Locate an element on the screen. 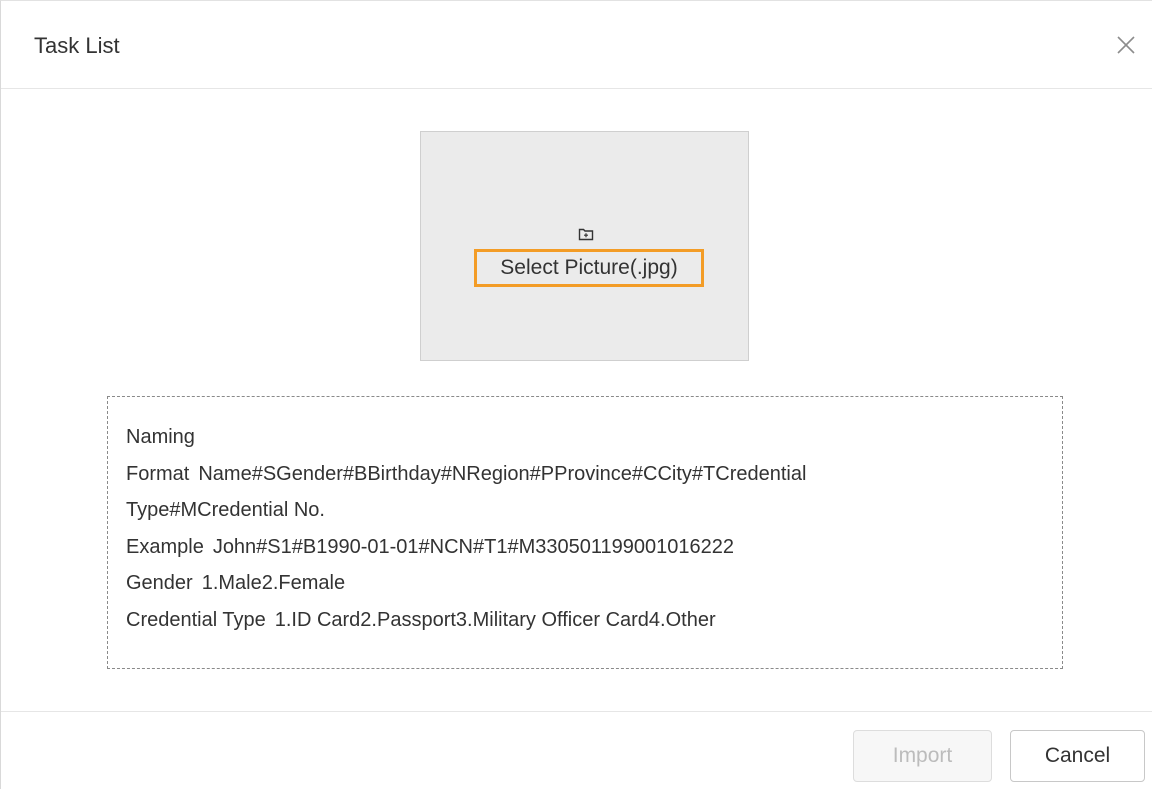 Image resolution: width=1154 pixels, height=789 pixels. select-picture-label: Select Picture(.jpg) is located at coordinates (589, 268).